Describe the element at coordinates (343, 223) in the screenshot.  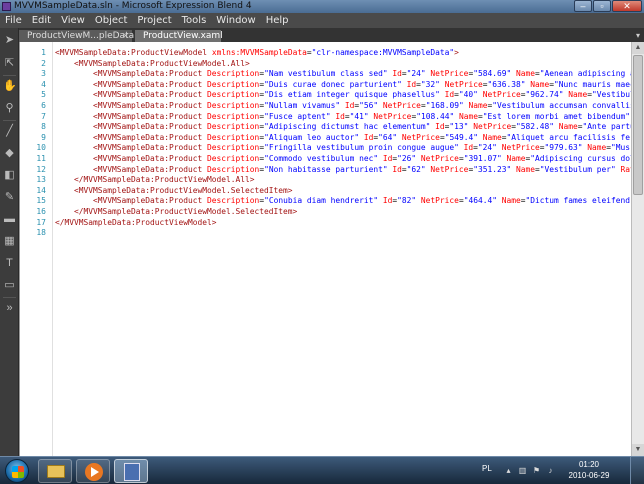
I see `code-line: </MVVMSampleData:ProductViewModel>` at that location.